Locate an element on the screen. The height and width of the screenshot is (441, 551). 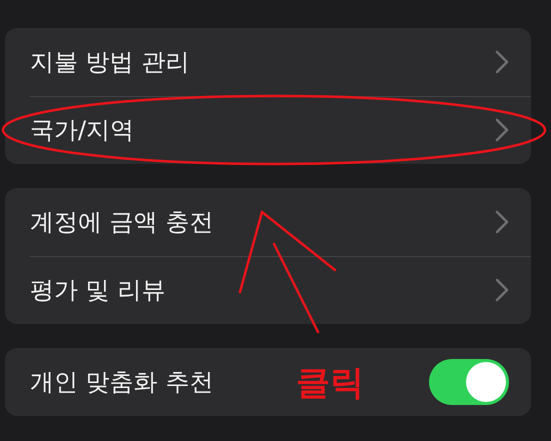
row-label: 계정에 금액 충전 is located at coordinates (122, 222).